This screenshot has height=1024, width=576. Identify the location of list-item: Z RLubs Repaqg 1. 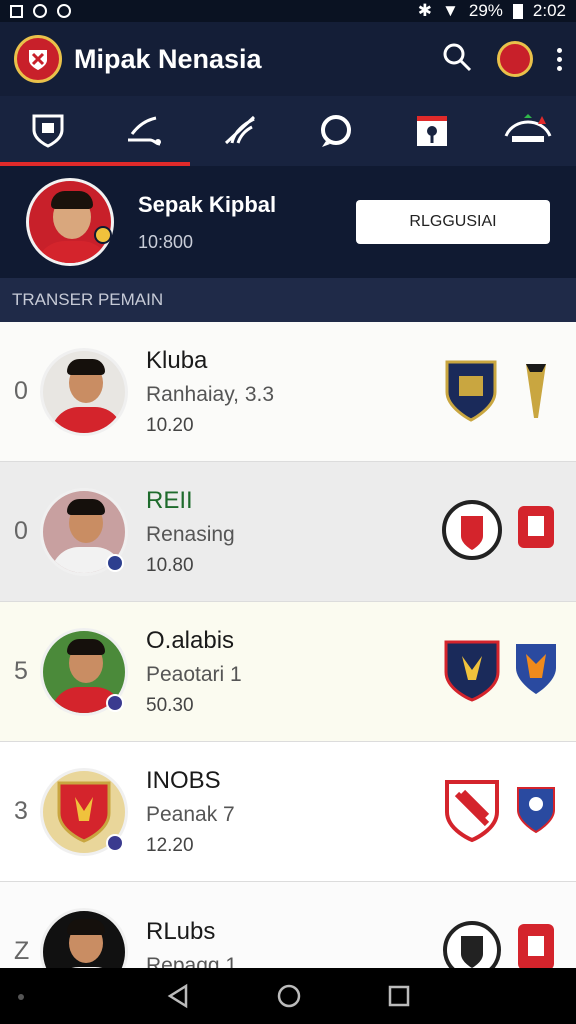
(288, 925).